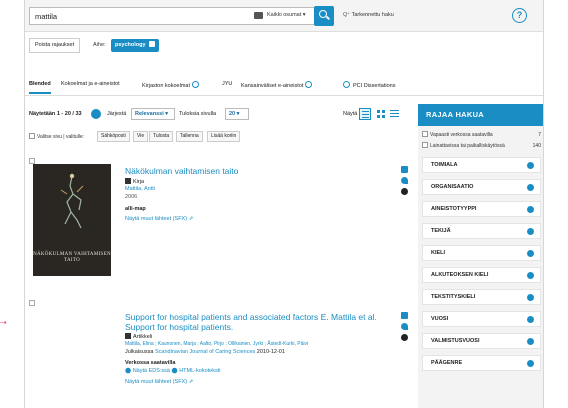 This screenshot has width=568, height=408. I want to click on tab-jyu: JYU, so click(227, 84).